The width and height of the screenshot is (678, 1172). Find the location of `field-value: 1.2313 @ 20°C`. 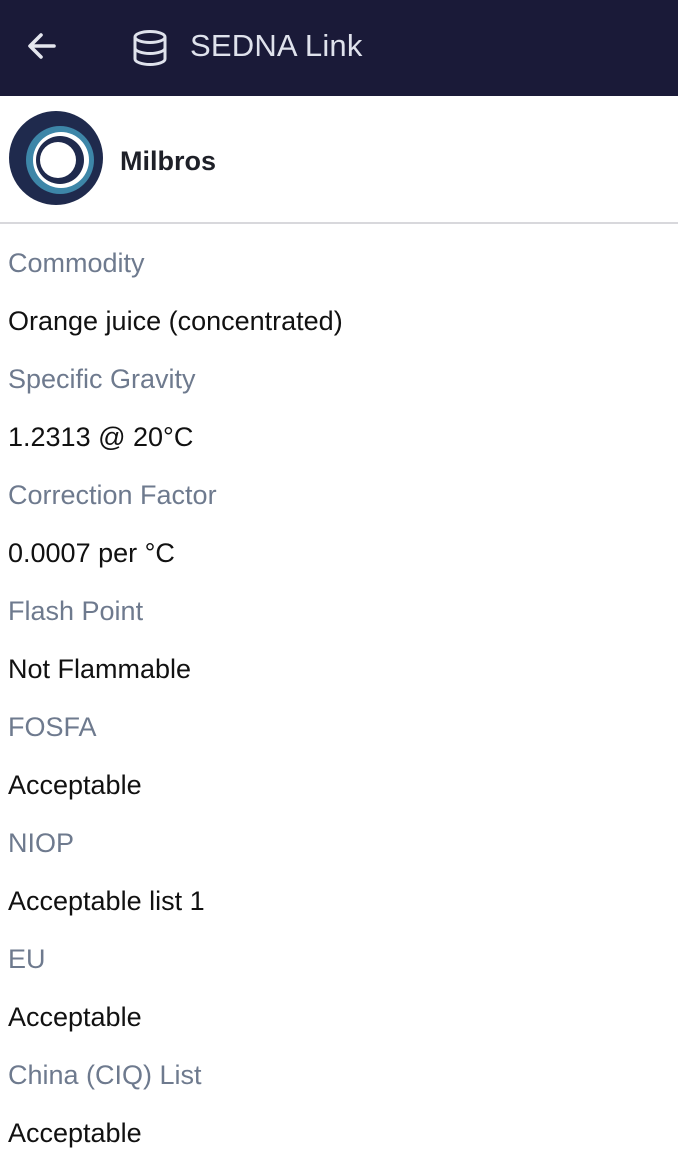

field-value: 1.2313 @ 20°C is located at coordinates (101, 437).